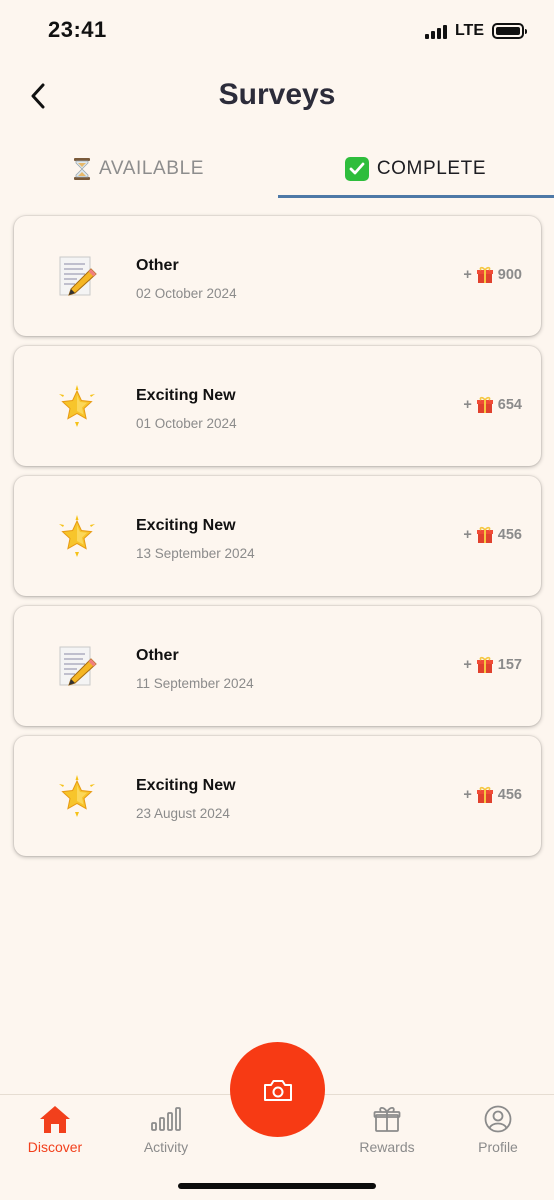 This screenshot has height=1200, width=554. Describe the element at coordinates (509, 31) in the screenshot. I see `battery-icon` at that location.